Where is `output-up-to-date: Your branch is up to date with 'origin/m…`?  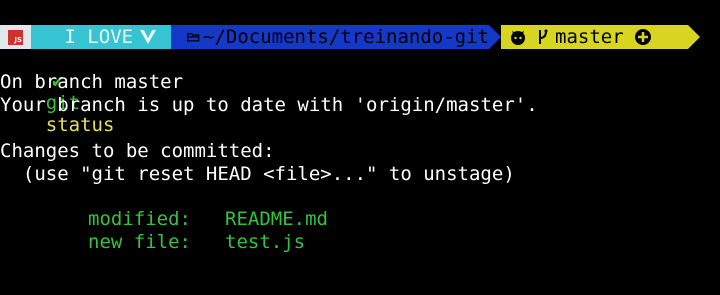 output-up-to-date: Your branch is up to date with 'origin/m… is located at coordinates (269, 105).